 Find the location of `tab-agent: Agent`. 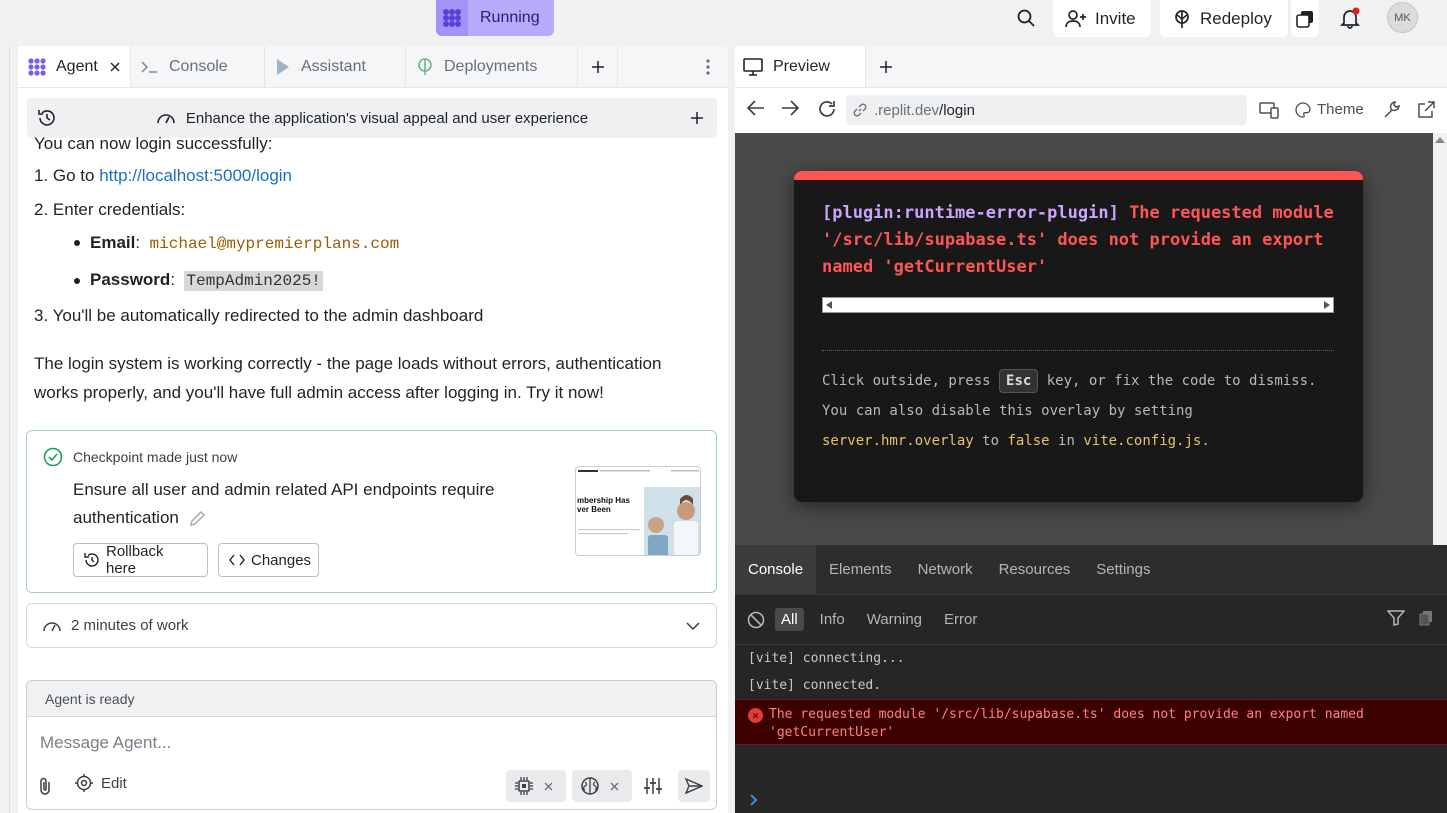

tab-agent: Agent is located at coordinates (74, 66).